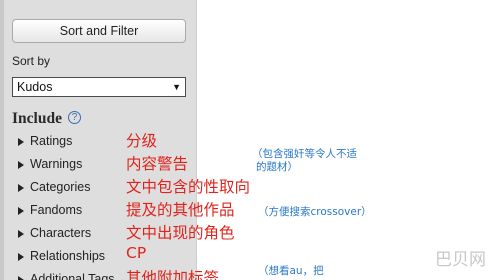 The image size is (500, 280). I want to click on filter-item-label: Fandoms, so click(56, 210).